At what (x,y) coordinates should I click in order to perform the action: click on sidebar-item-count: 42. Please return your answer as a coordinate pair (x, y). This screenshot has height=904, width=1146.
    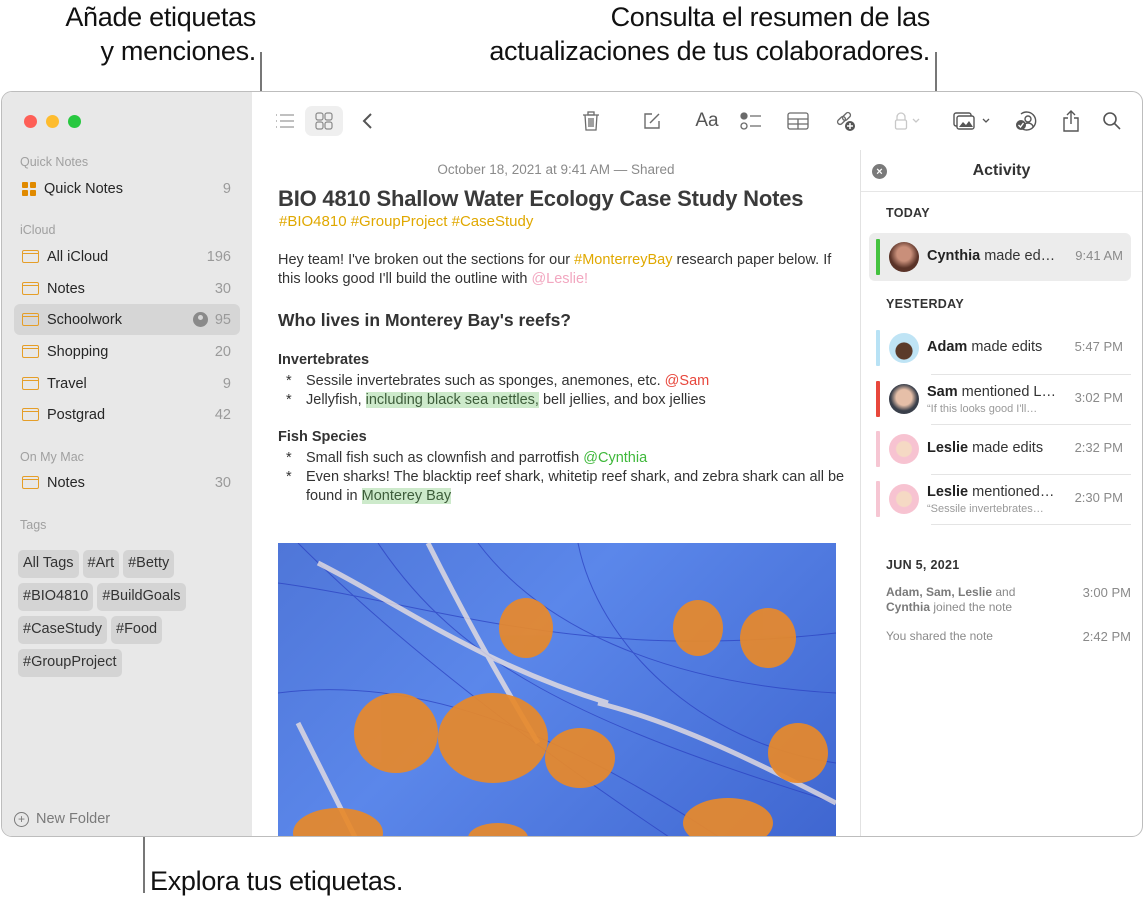
    Looking at the image, I should click on (222, 414).